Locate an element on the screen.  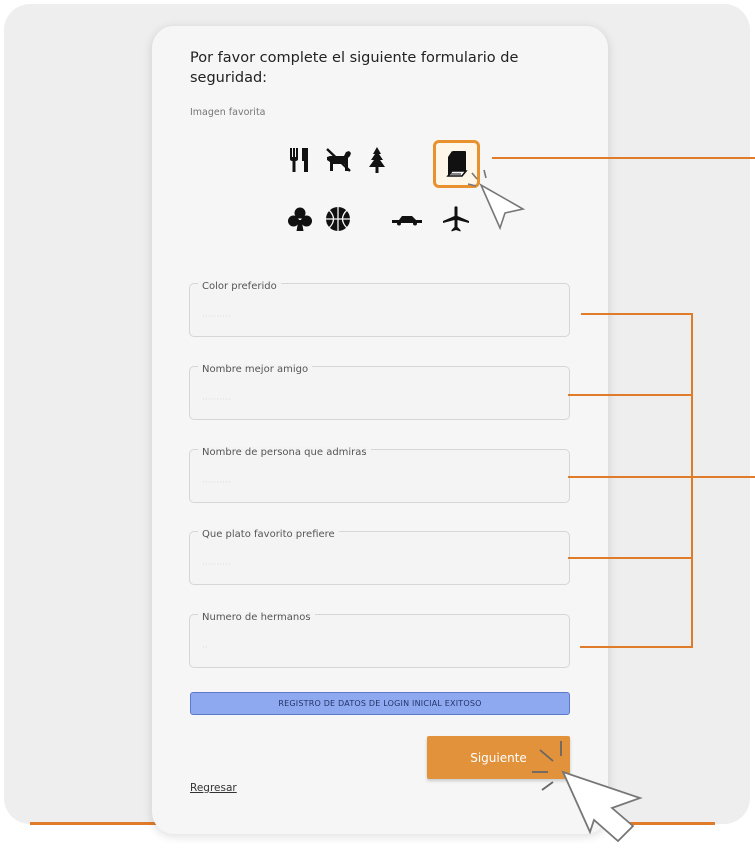
numero-hermanos-input is located at coordinates (379, 648).